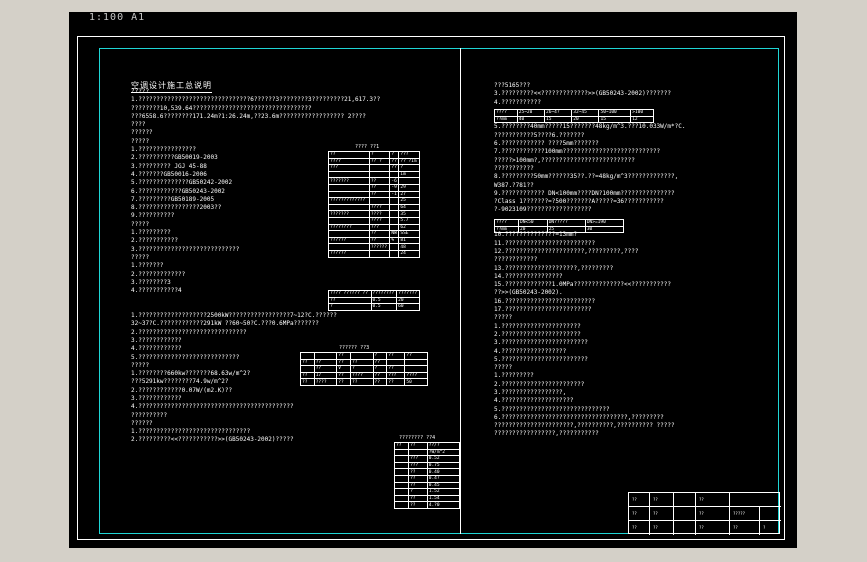 The height and width of the screenshot is (562, 867). What do you see at coordinates (408, 294) in the screenshot?
I see `table-cell: ???????` at bounding box center [408, 294].